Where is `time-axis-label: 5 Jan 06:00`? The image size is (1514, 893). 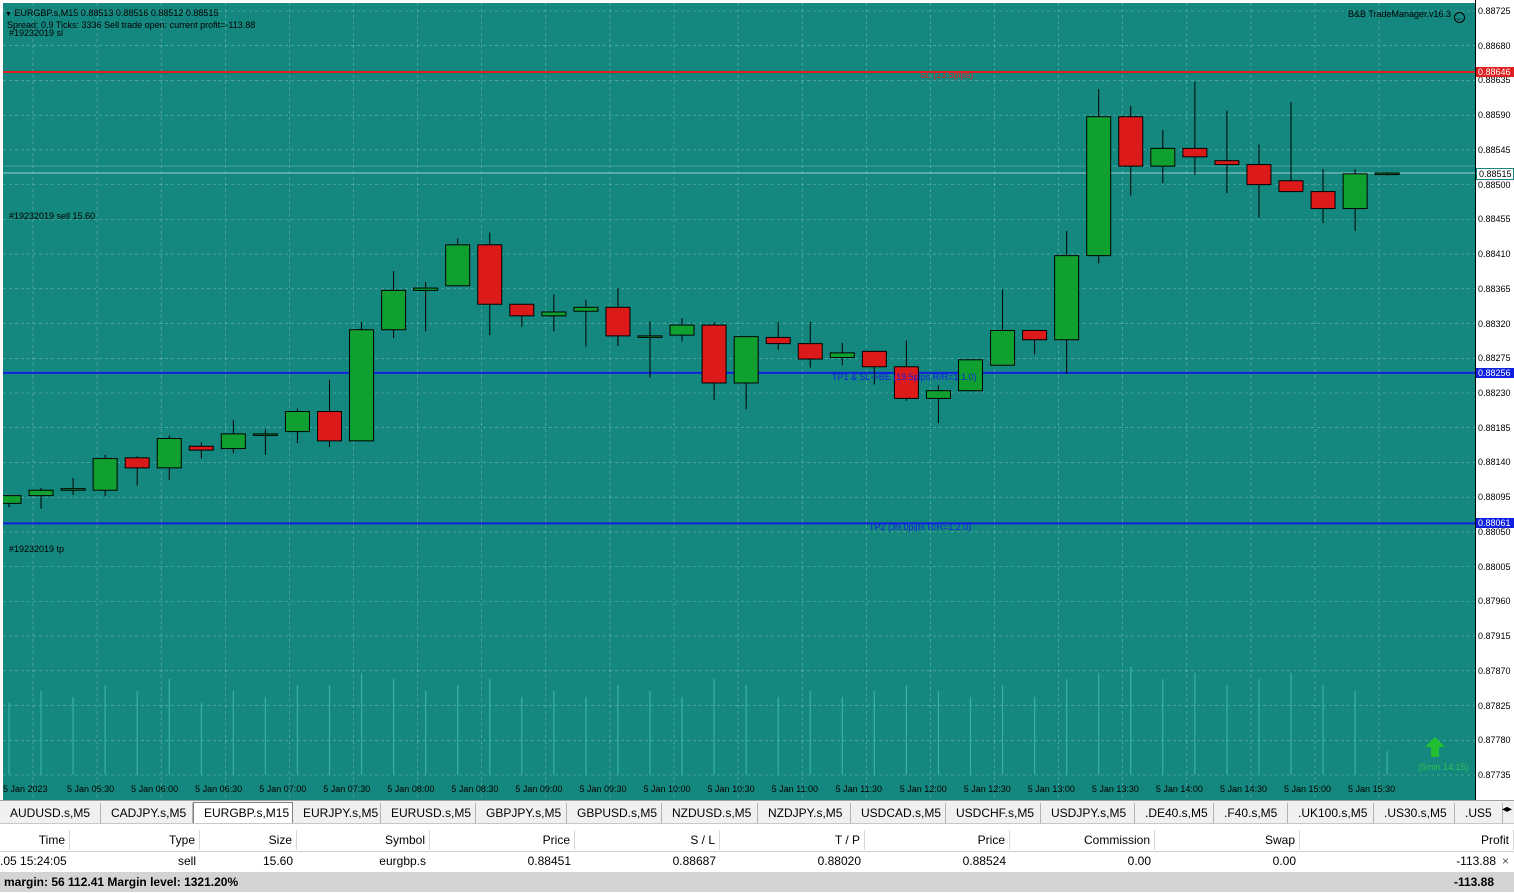 time-axis-label: 5 Jan 06:00 is located at coordinates (155, 789).